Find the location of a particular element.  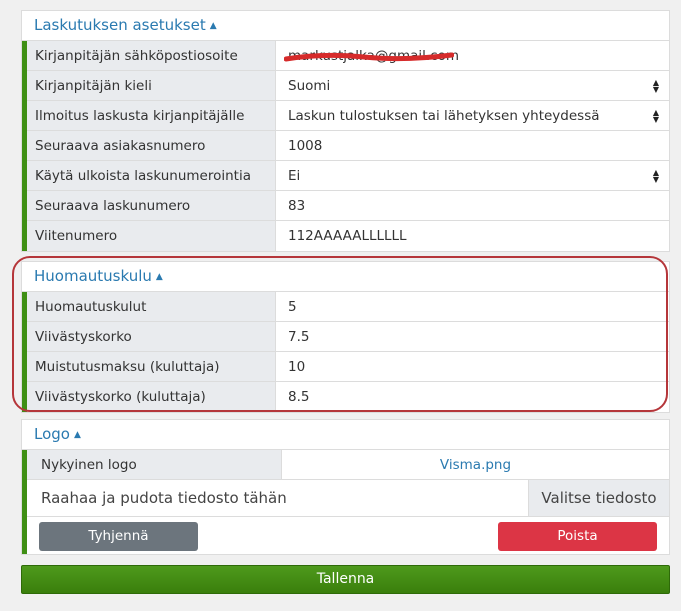

next-customer-number-label: Seuraava asiakasnumero is located at coordinates (151, 145).